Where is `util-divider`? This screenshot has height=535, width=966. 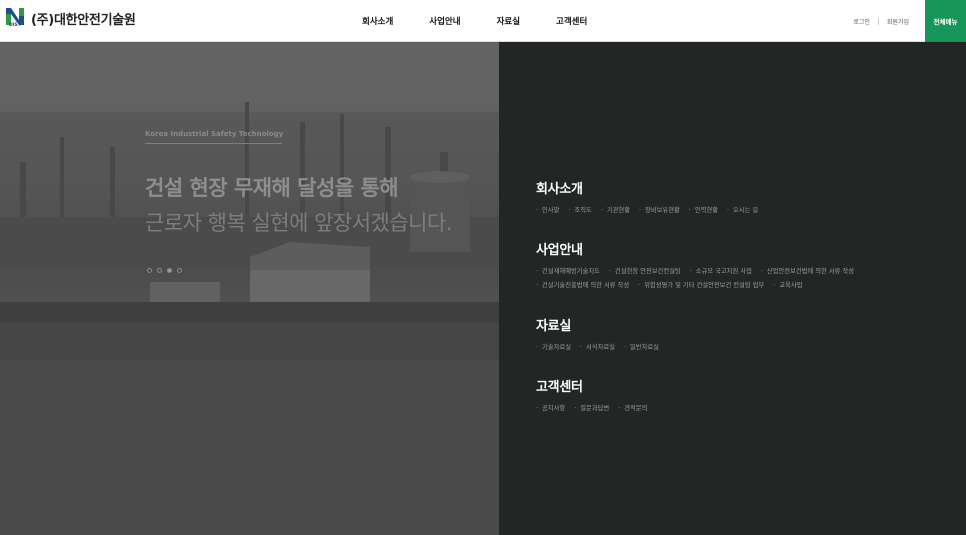 util-divider is located at coordinates (878, 21).